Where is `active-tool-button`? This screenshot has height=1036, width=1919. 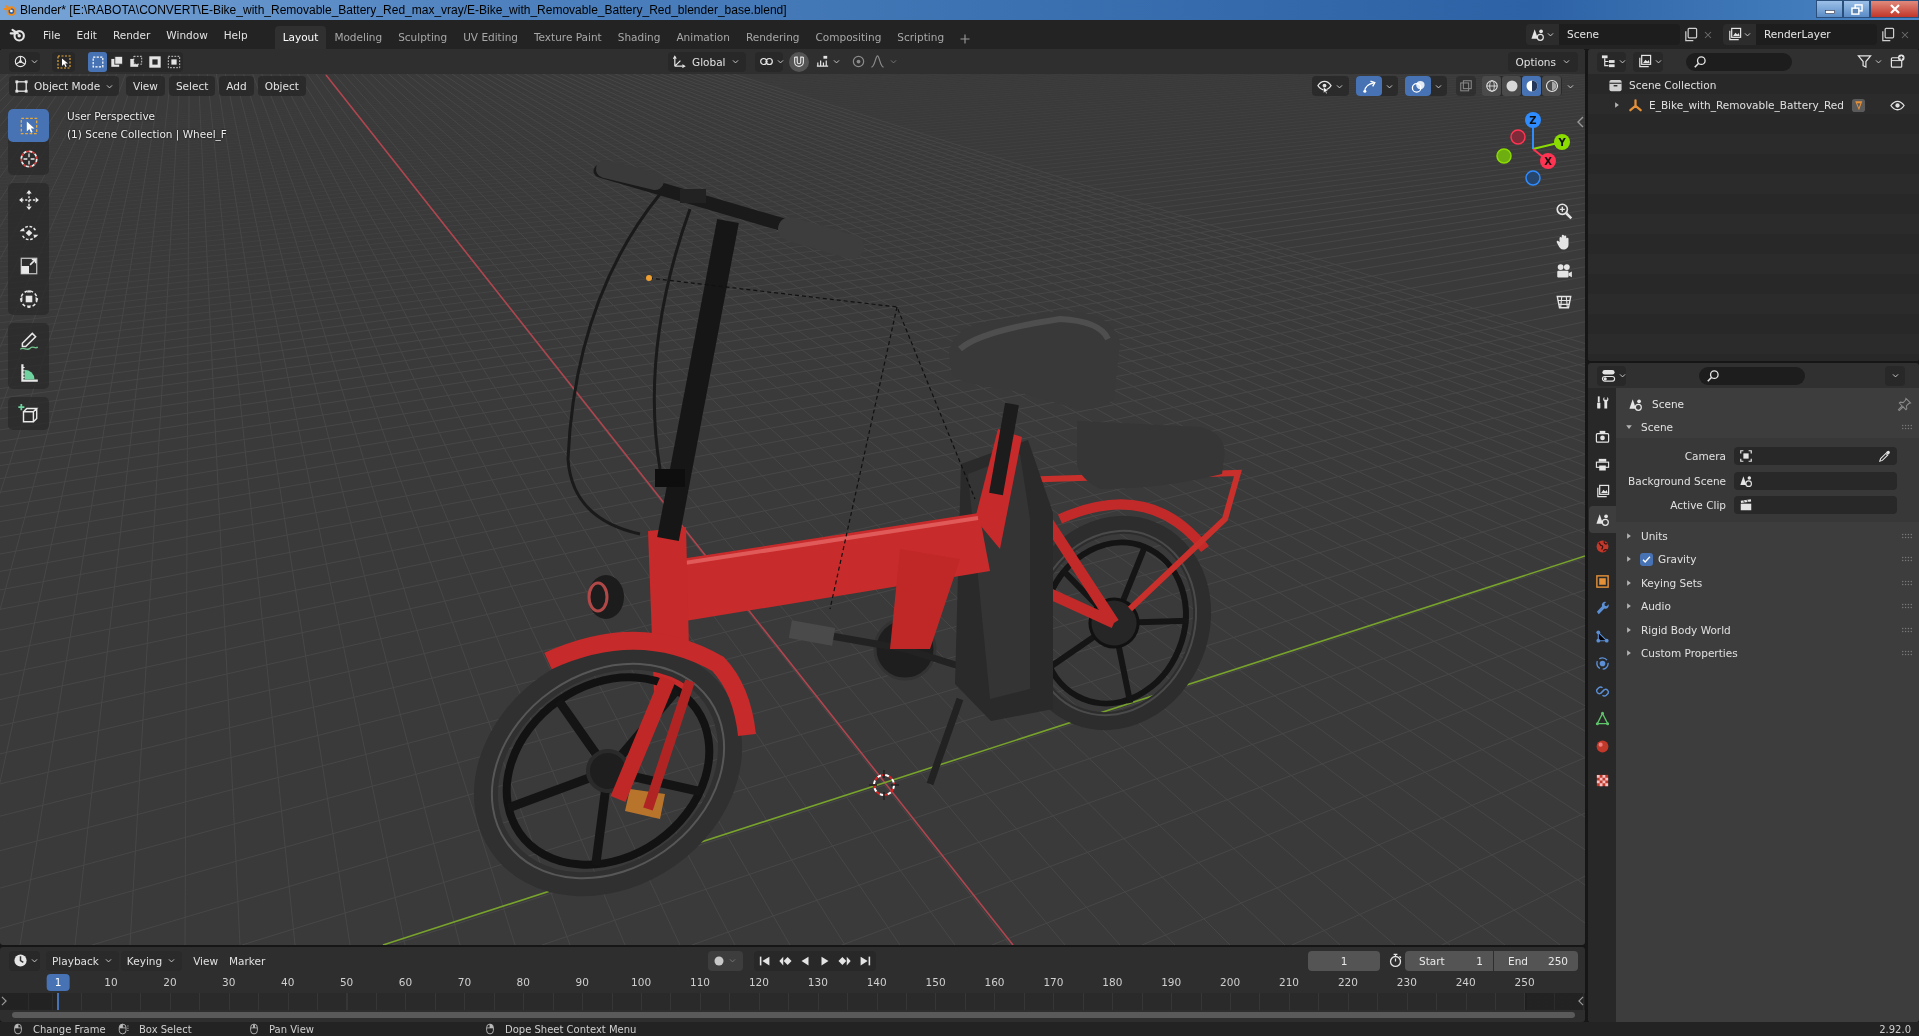
active-tool-button is located at coordinates (63, 61).